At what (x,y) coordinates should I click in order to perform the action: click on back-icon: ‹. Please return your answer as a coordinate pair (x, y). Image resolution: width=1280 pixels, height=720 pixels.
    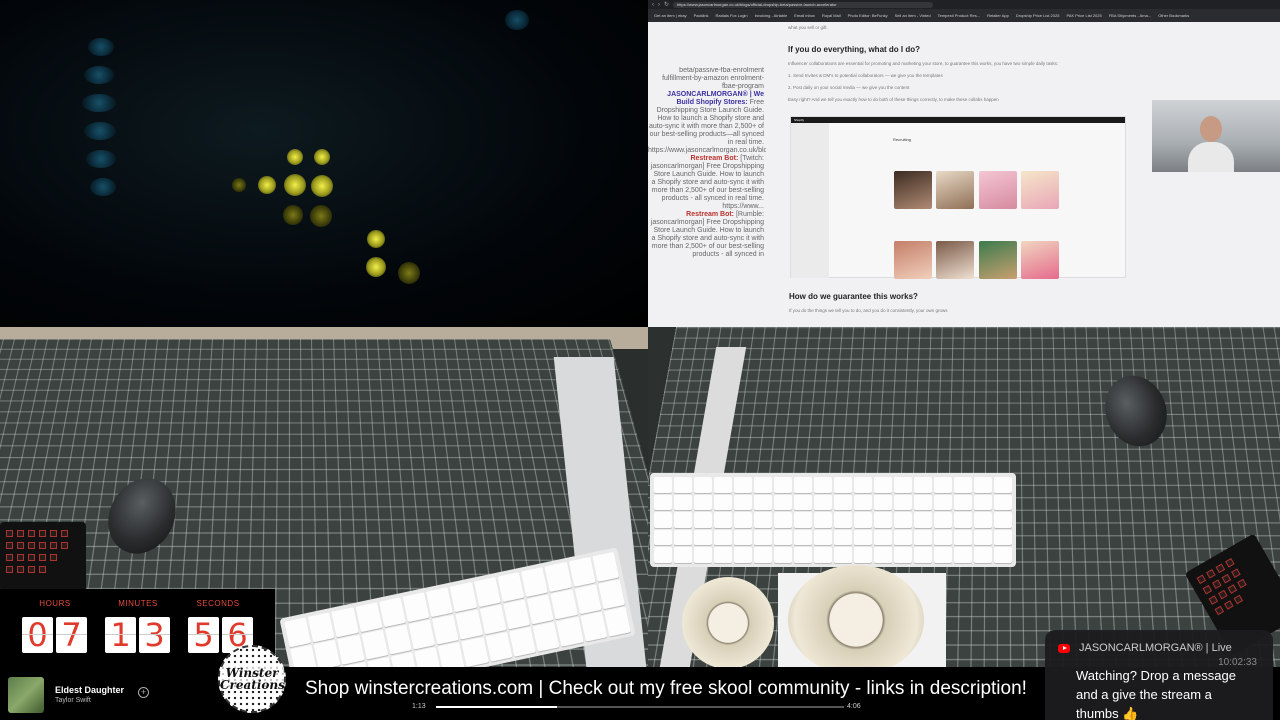
    Looking at the image, I should click on (653, 5).